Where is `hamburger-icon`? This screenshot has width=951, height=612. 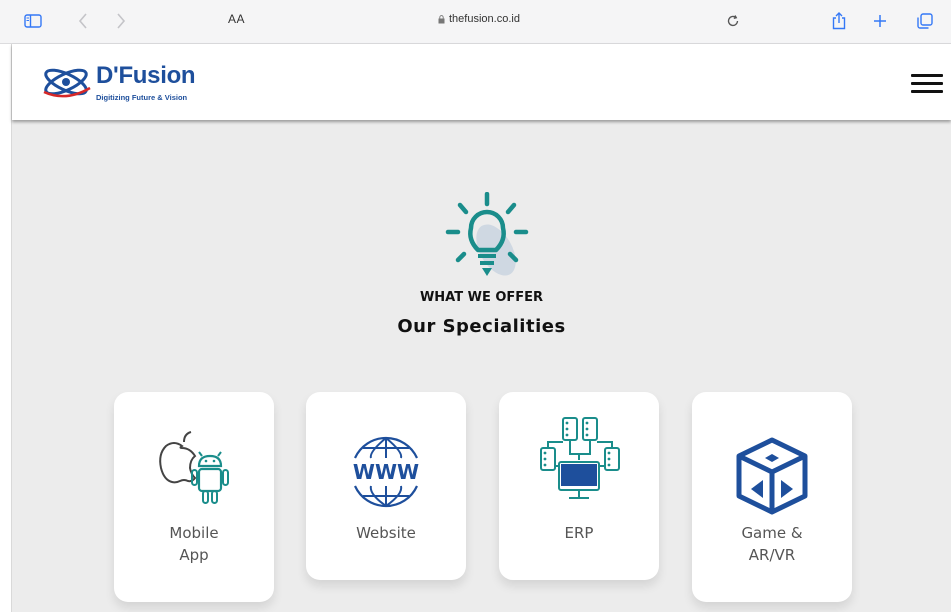
hamburger-icon is located at coordinates (927, 75).